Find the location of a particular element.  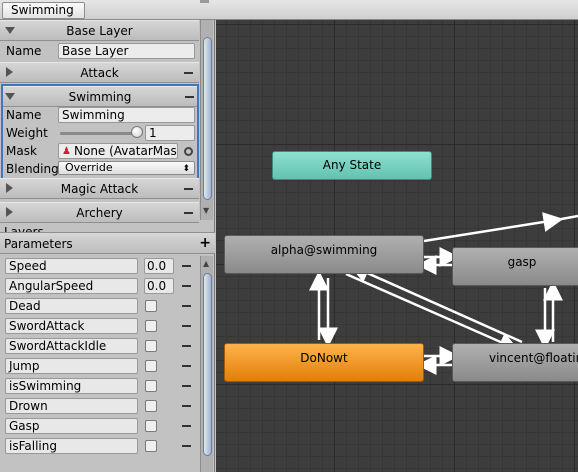

weight-slider-knob is located at coordinates (137, 132).